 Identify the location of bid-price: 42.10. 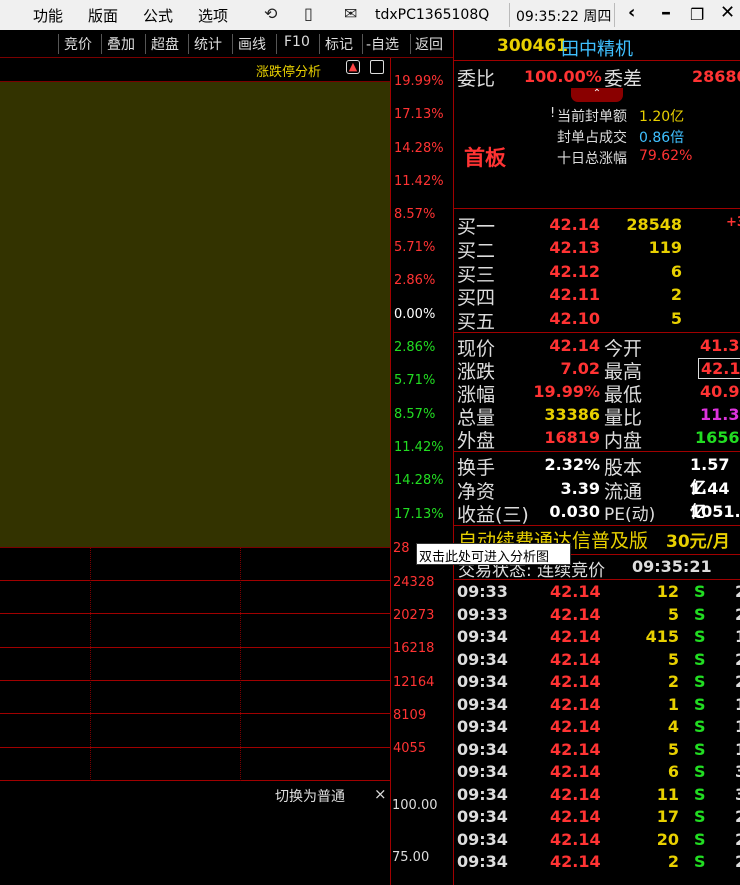
(574, 318).